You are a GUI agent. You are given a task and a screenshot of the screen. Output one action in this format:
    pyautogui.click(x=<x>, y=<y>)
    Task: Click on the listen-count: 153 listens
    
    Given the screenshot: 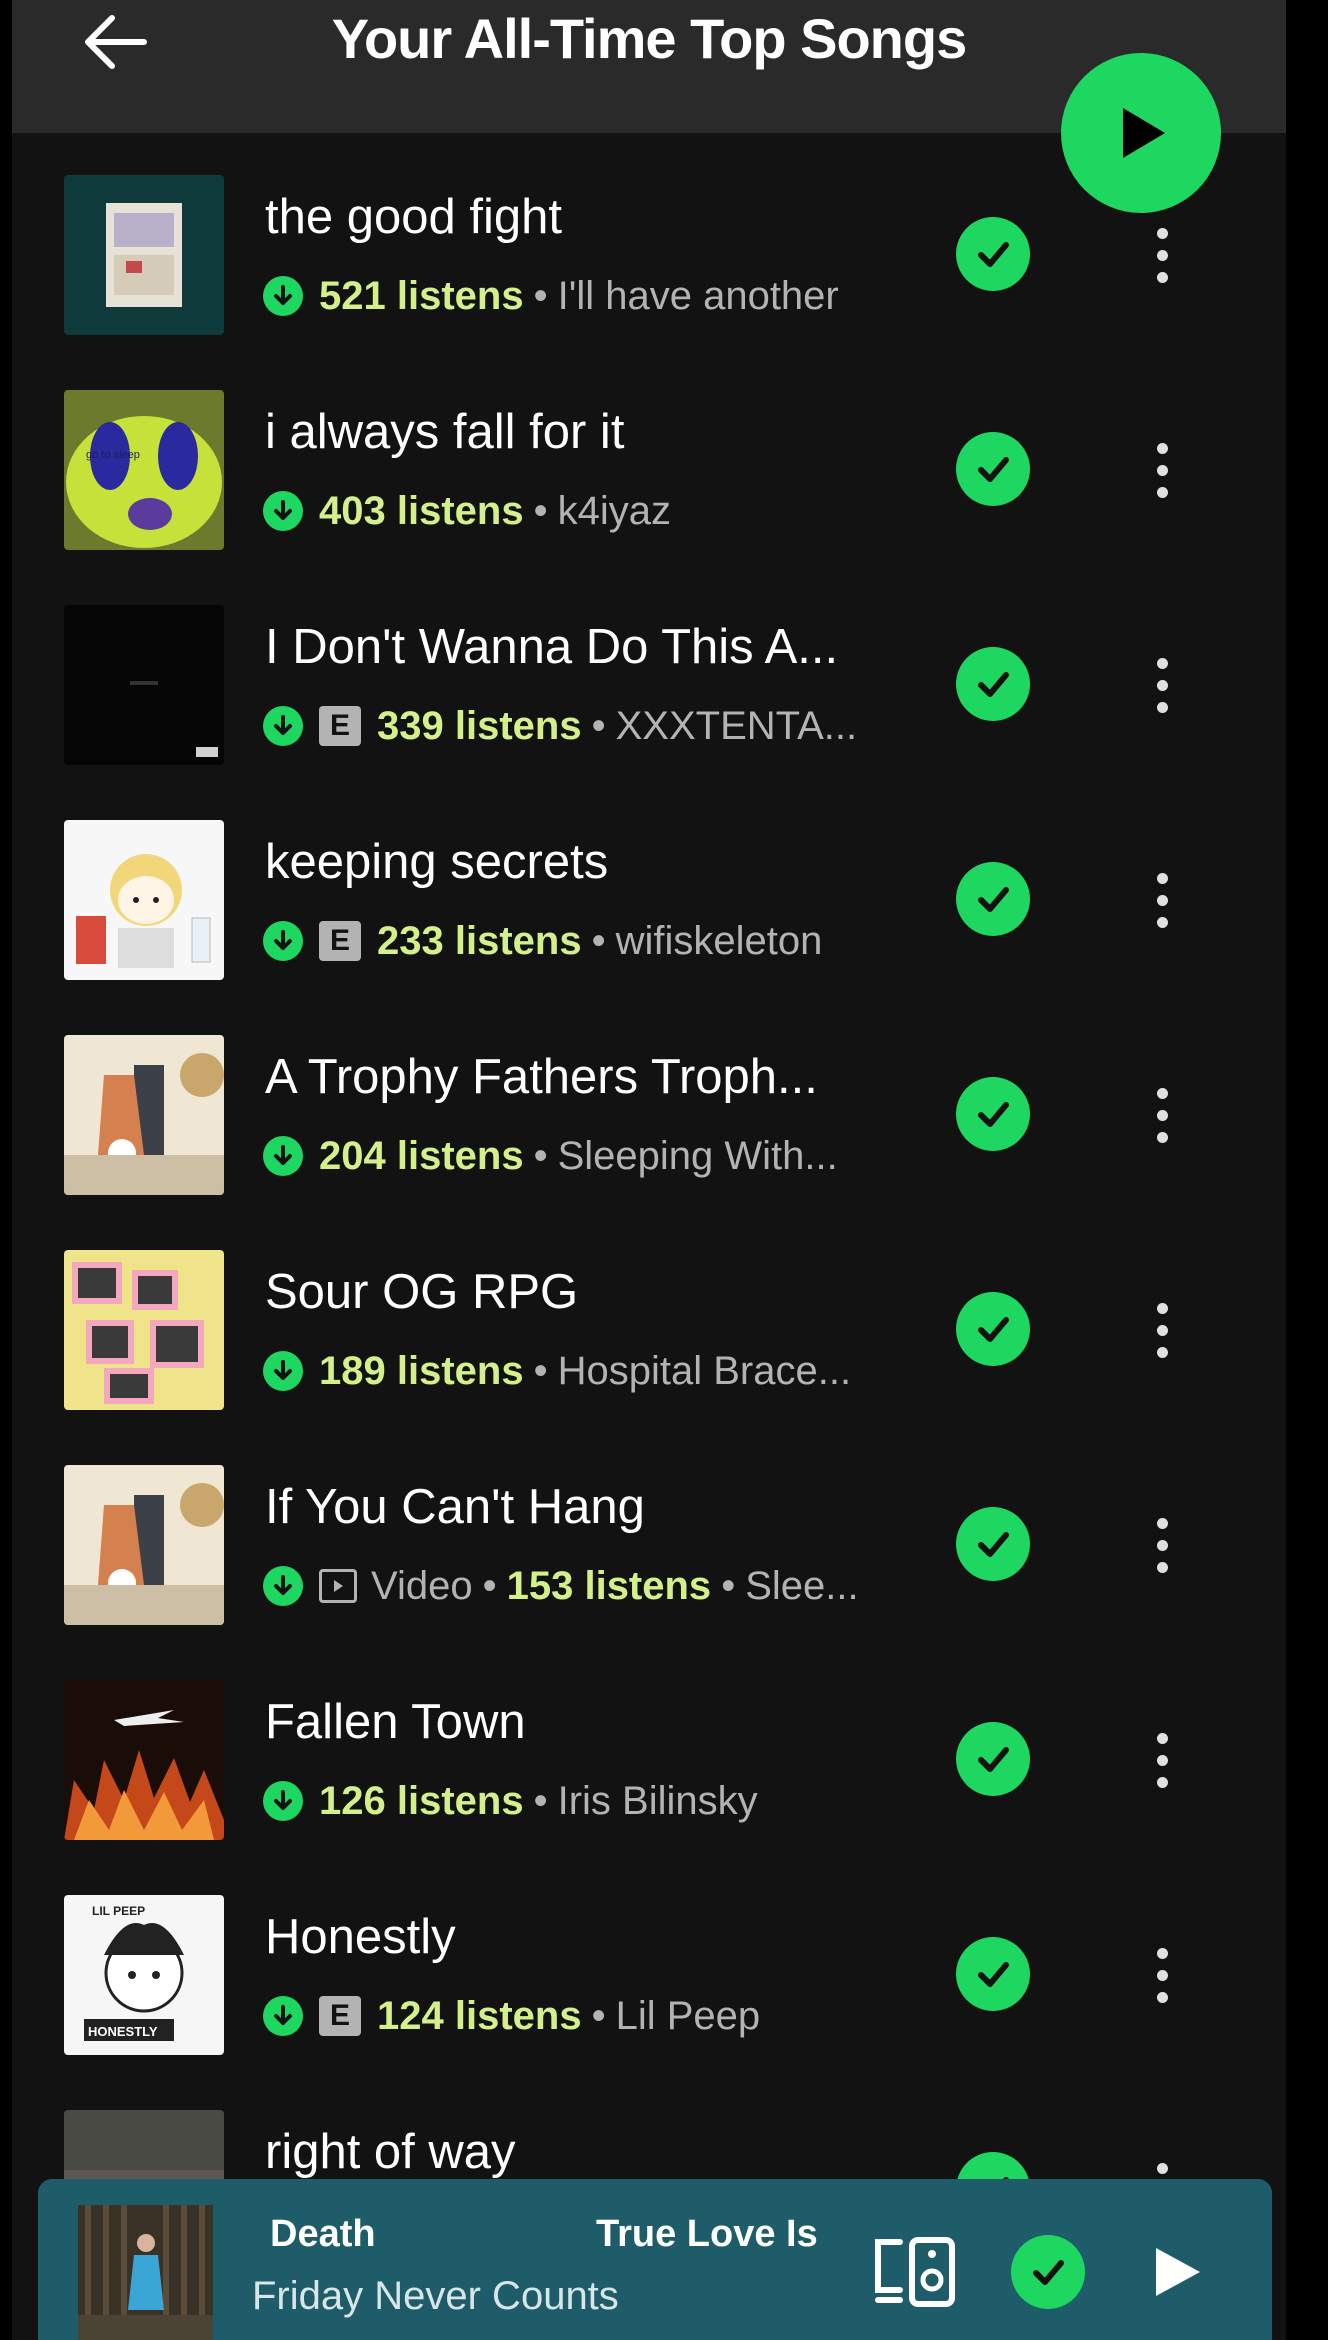 What is the action you would take?
    pyautogui.click(x=609, y=1585)
    